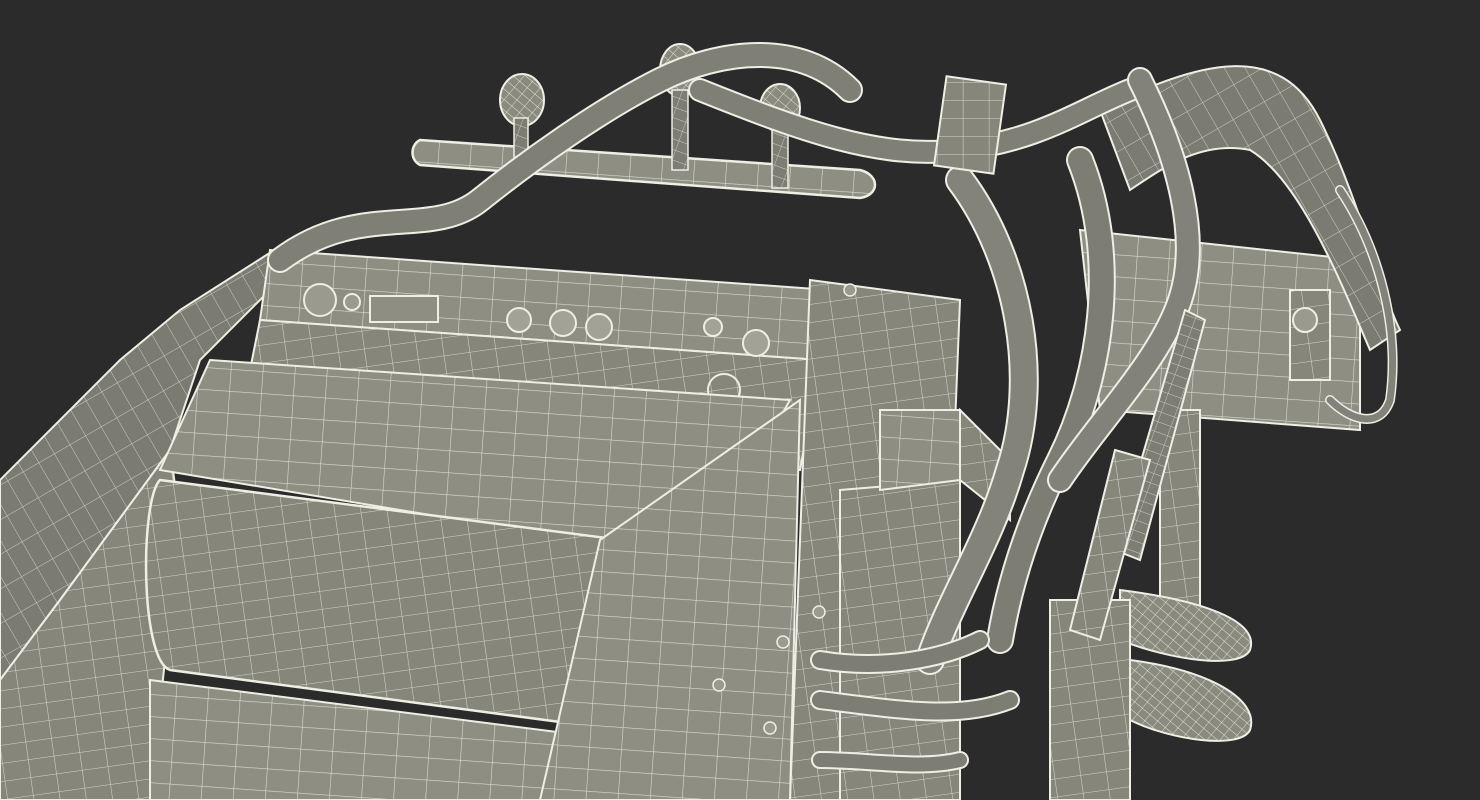  Describe the element at coordinates (320, 300) in the screenshot. I see `panel-knob` at that location.